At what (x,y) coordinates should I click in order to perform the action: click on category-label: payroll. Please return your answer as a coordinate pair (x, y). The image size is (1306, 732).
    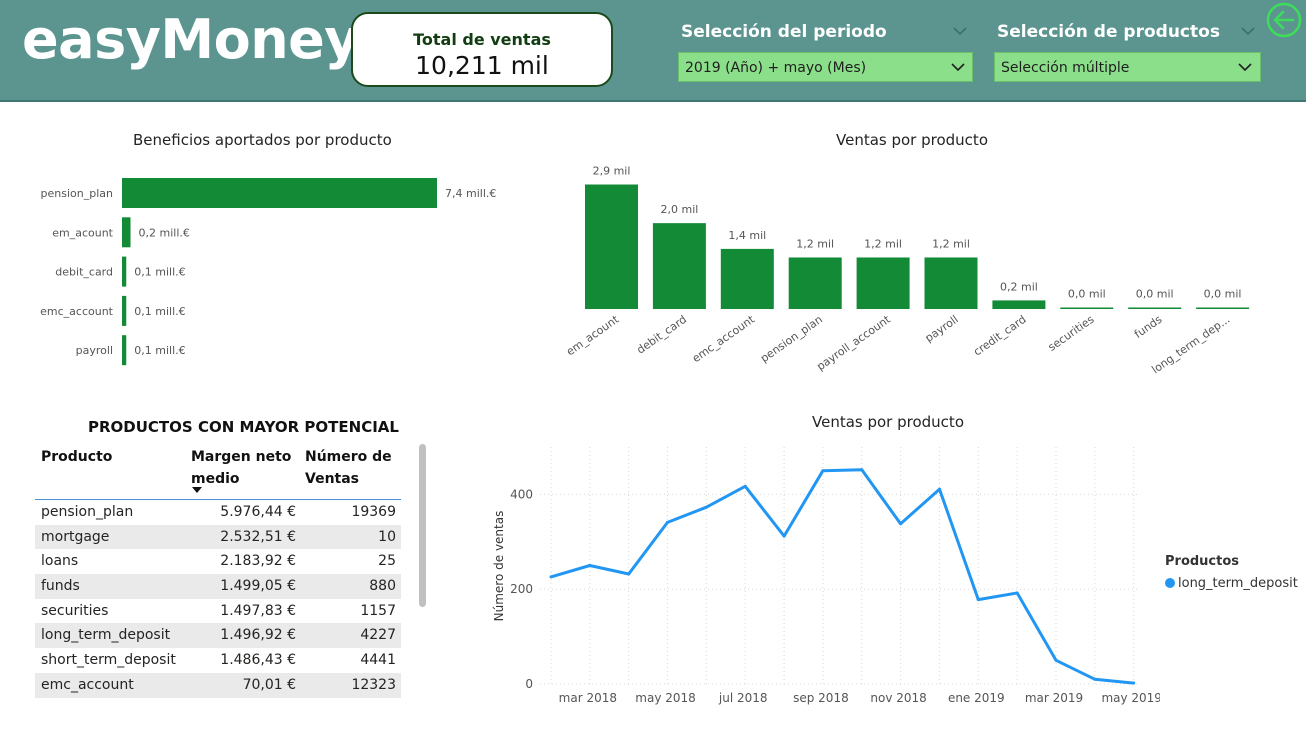
    Looking at the image, I should click on (94, 350).